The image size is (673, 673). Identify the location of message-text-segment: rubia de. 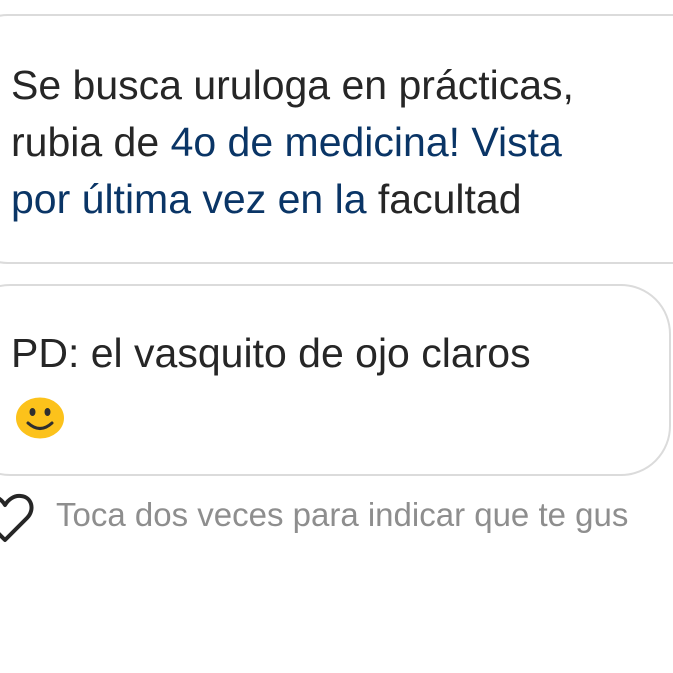
(91, 142).